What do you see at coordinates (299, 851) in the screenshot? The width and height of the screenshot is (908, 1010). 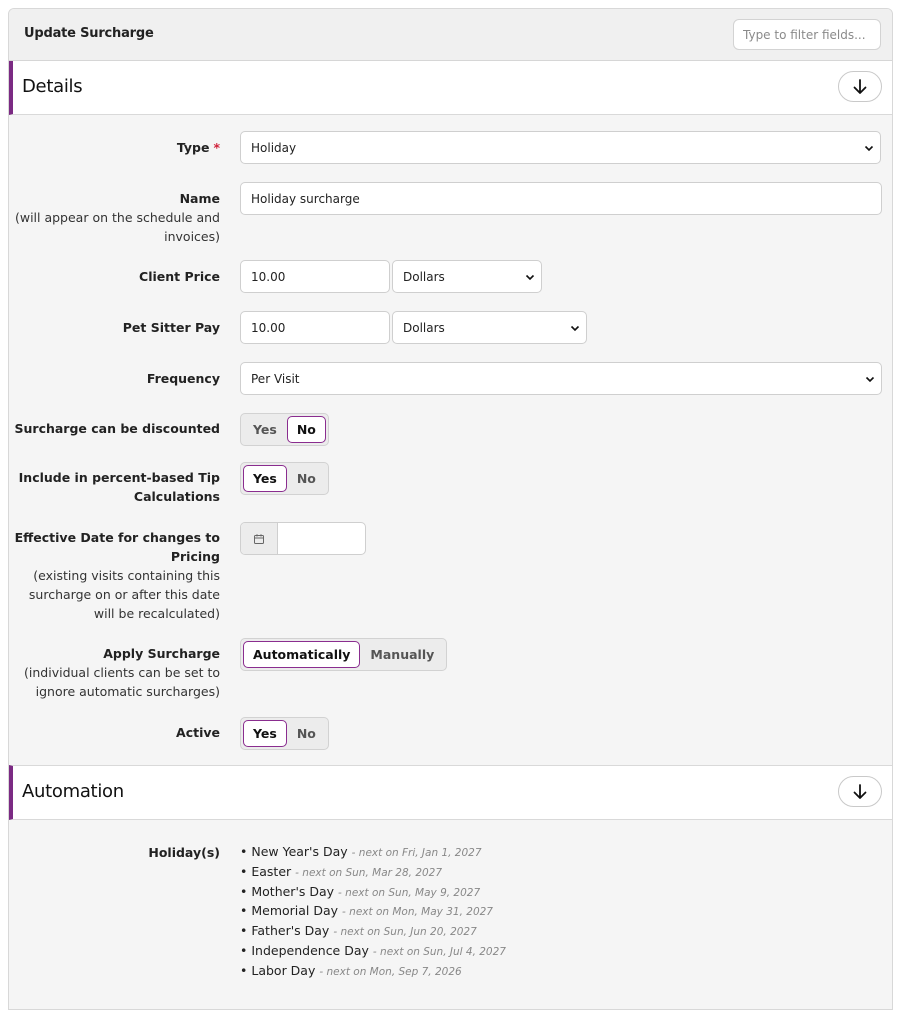 I see `holiday-name: New Year's Day` at bounding box center [299, 851].